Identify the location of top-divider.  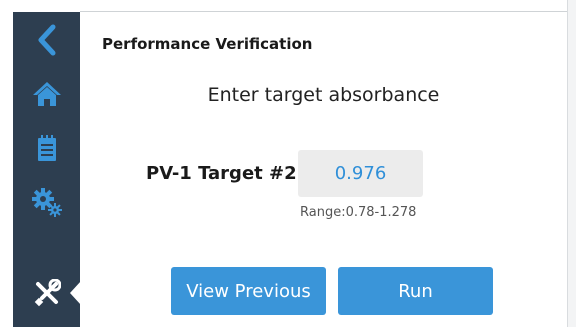
(323, 11).